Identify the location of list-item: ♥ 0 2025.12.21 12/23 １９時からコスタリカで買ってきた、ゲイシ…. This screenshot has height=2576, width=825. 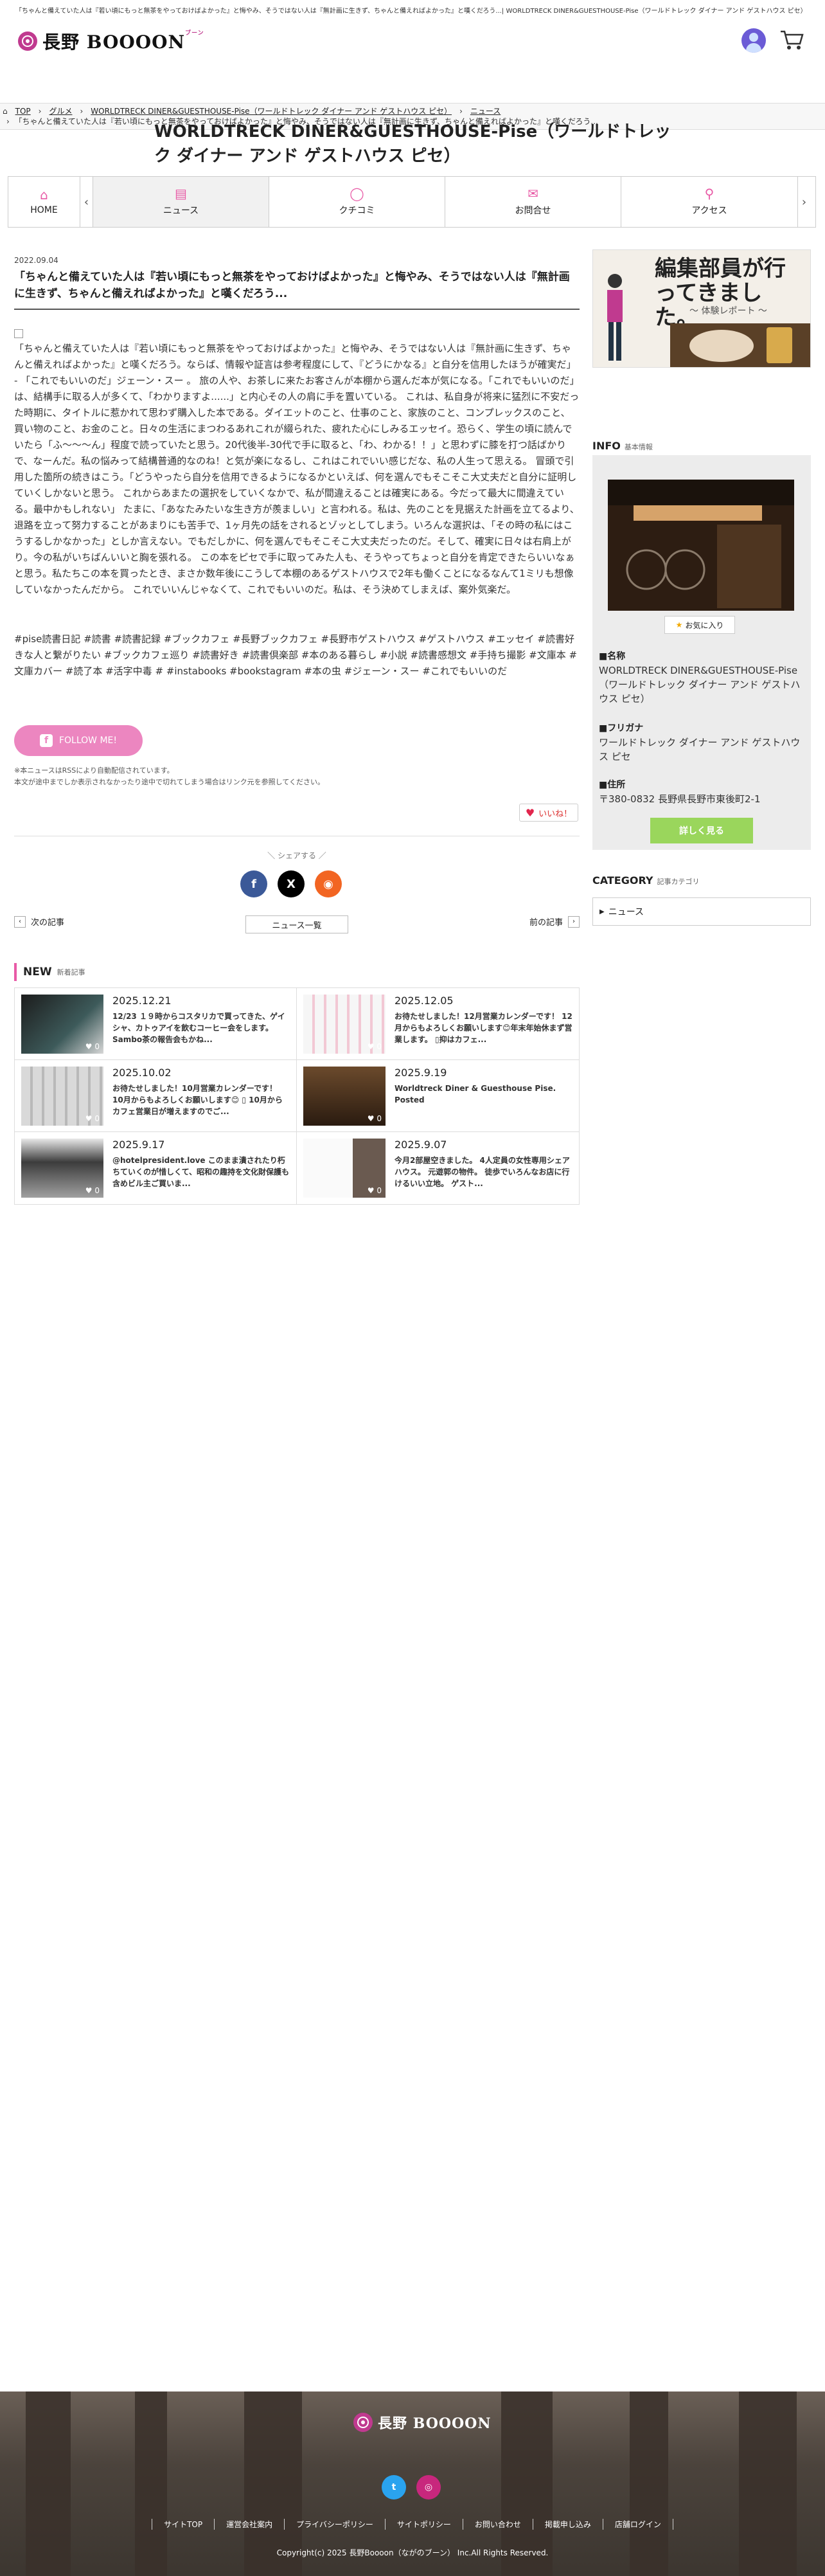
(156, 1024).